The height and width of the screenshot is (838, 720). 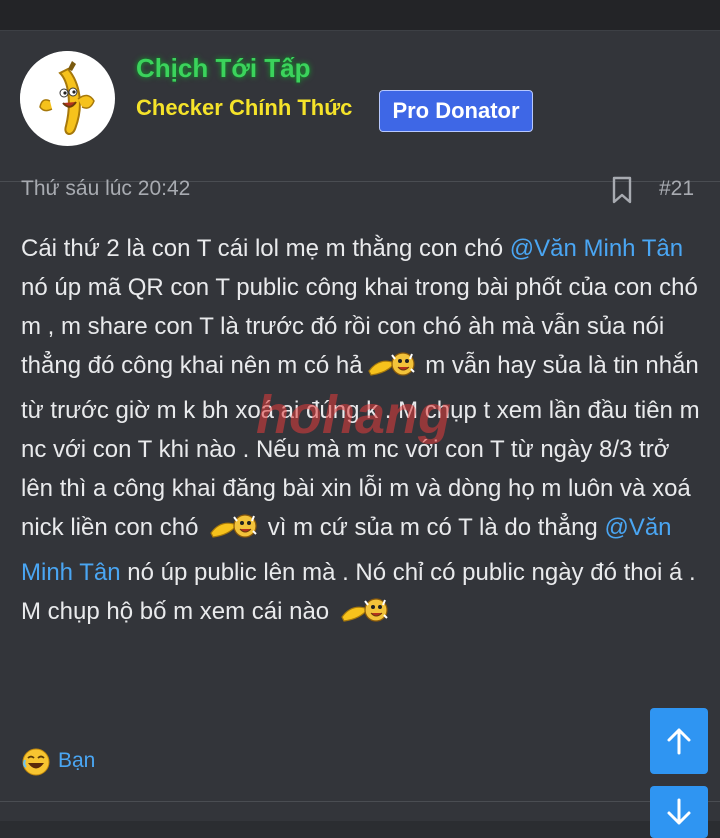 I want to click on post-number: #21, so click(x=676, y=189).